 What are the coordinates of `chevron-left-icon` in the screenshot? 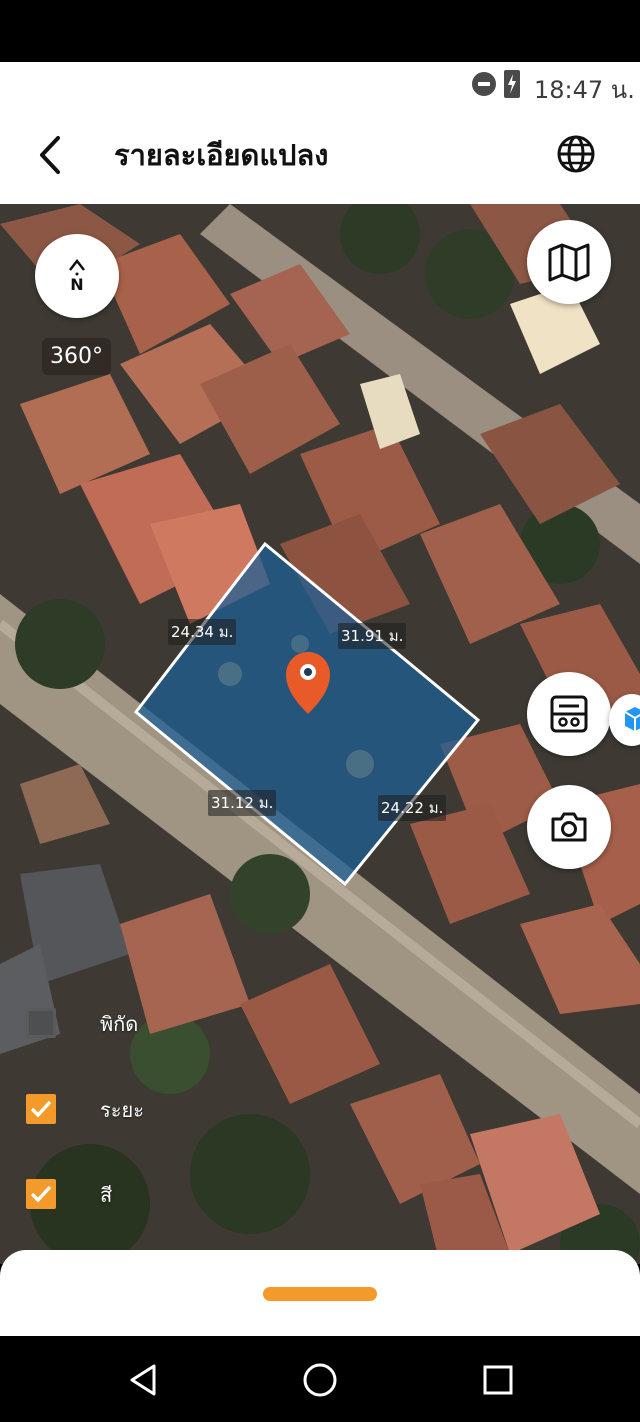 It's located at (50, 155).